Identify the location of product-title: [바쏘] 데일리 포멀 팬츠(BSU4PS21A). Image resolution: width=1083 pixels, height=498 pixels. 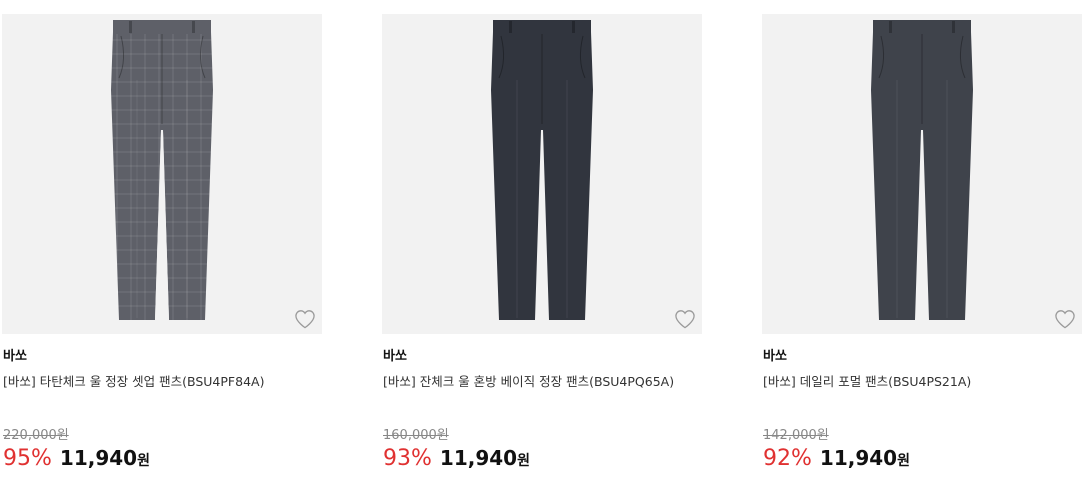
(867, 380).